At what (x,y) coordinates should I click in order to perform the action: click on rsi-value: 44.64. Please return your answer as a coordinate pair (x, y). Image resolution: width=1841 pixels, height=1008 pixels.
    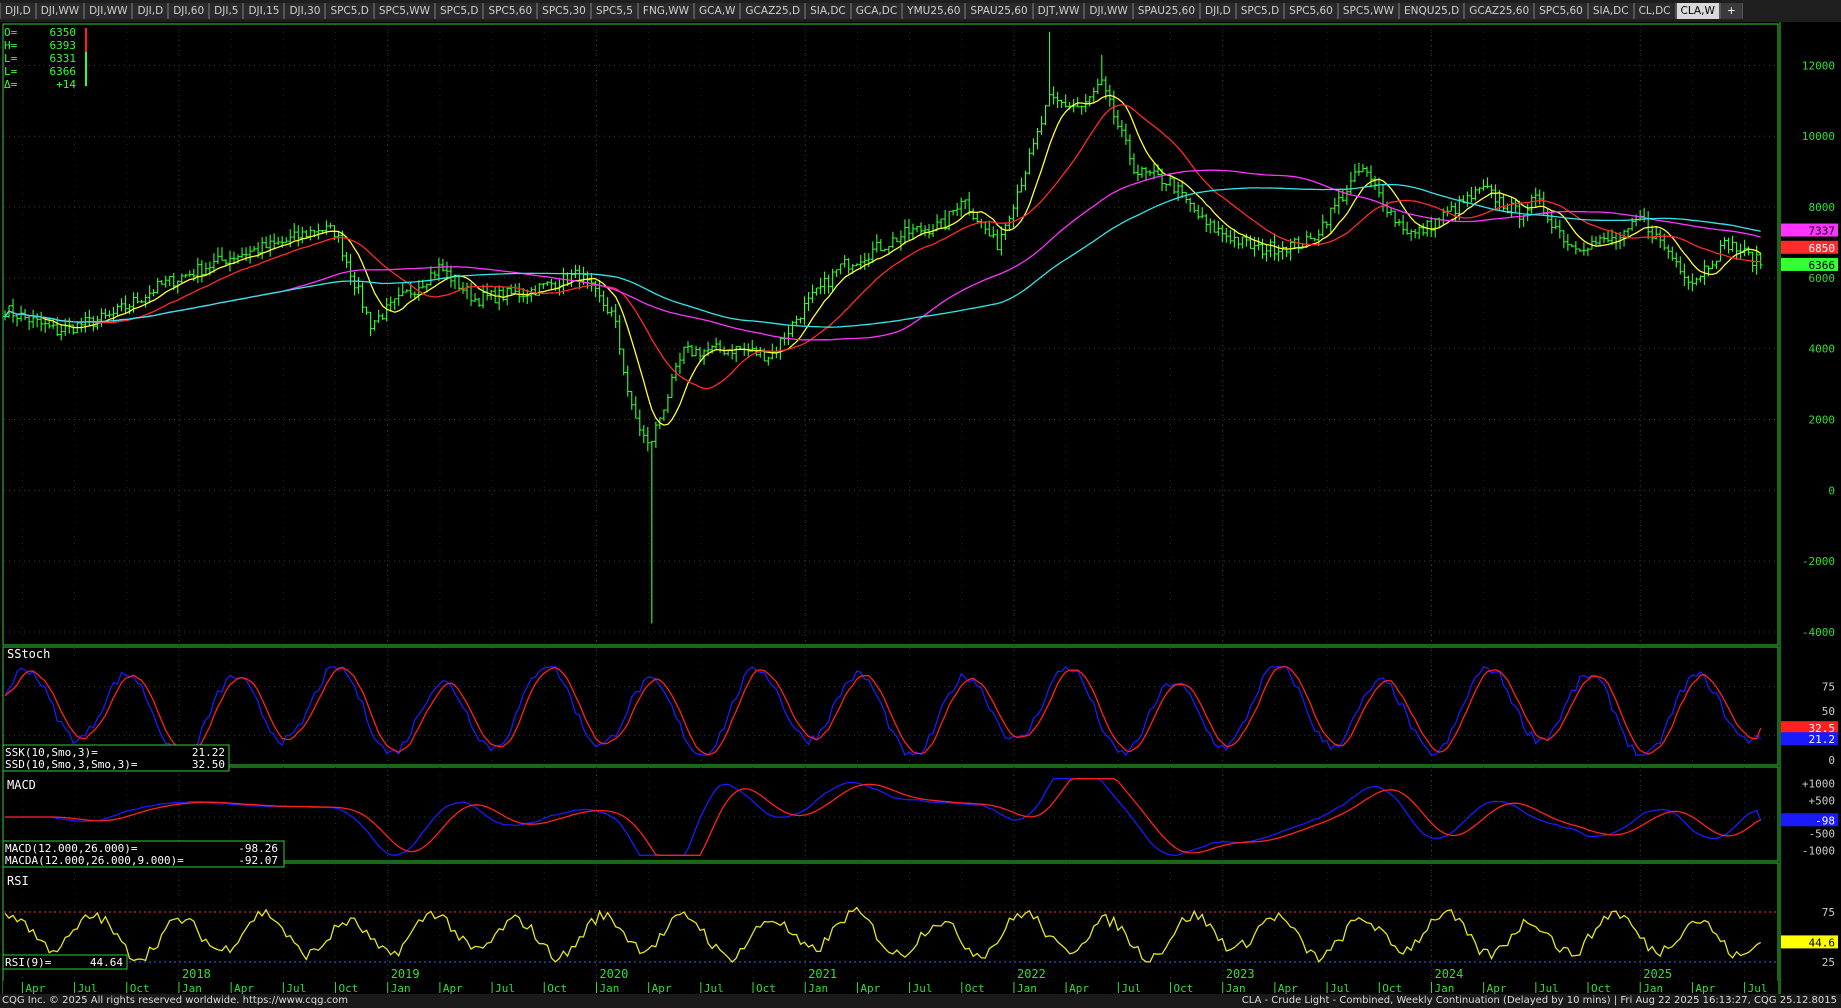
    Looking at the image, I should click on (106, 962).